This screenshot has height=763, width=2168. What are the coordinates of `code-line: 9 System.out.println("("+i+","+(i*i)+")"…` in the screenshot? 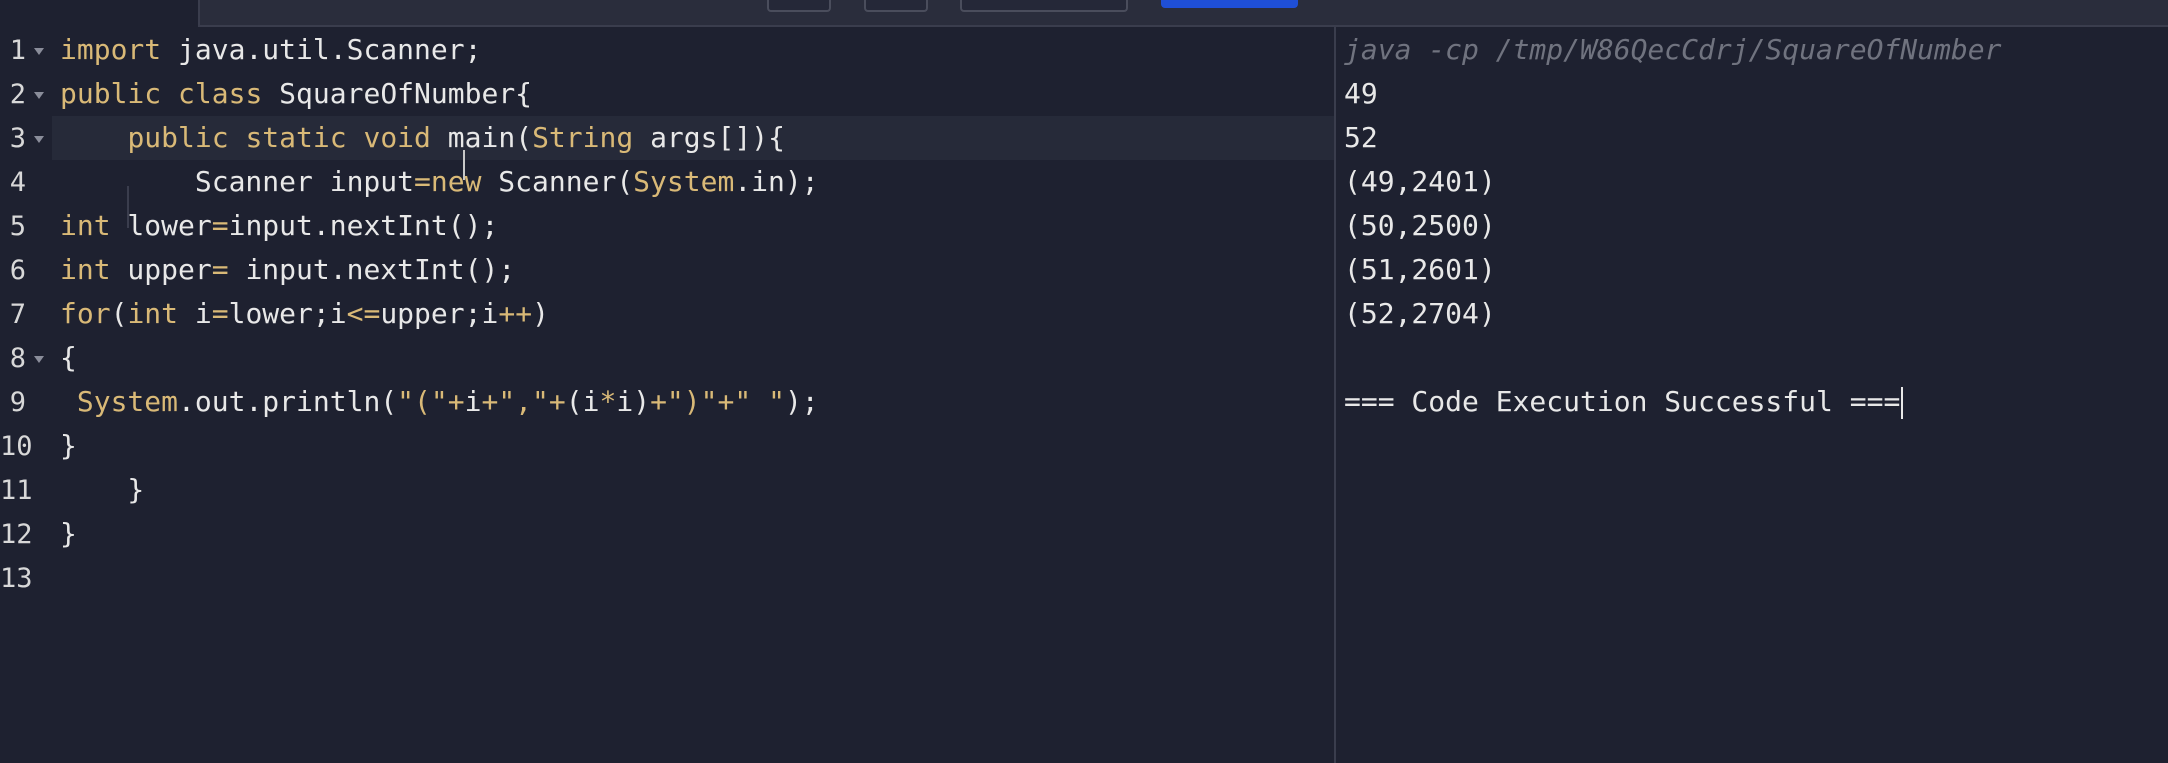 It's located at (409, 402).